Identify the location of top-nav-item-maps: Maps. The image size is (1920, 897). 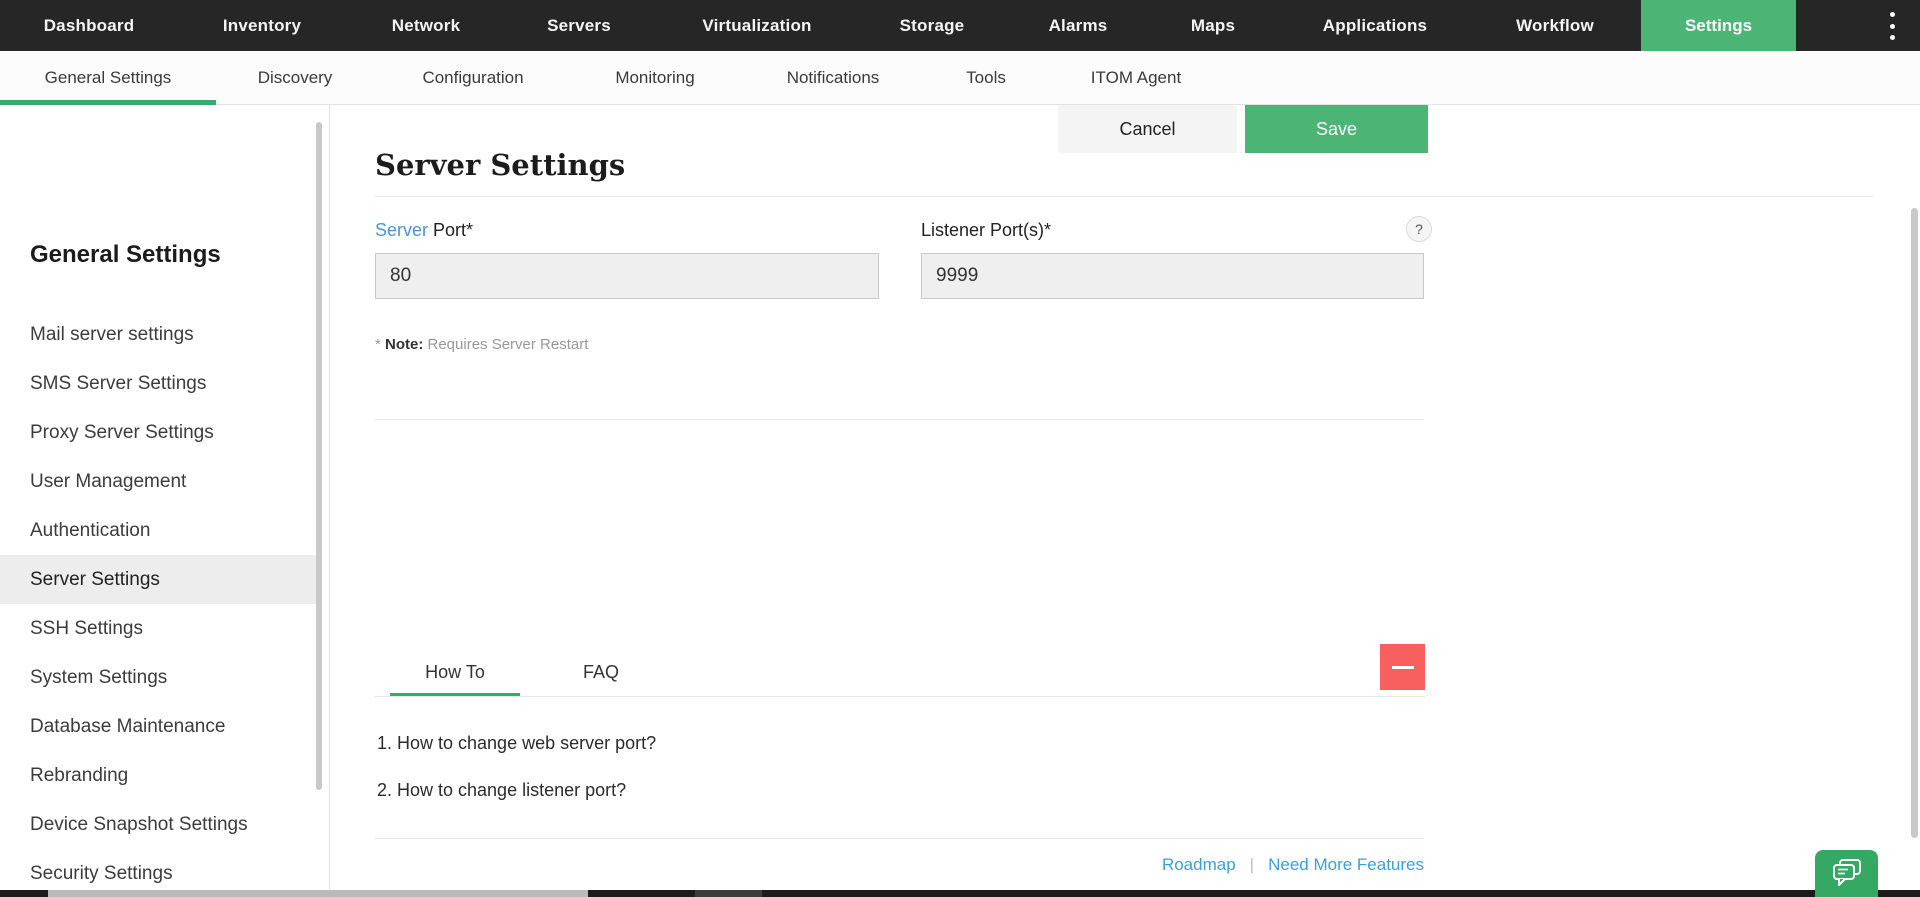
(1213, 25).